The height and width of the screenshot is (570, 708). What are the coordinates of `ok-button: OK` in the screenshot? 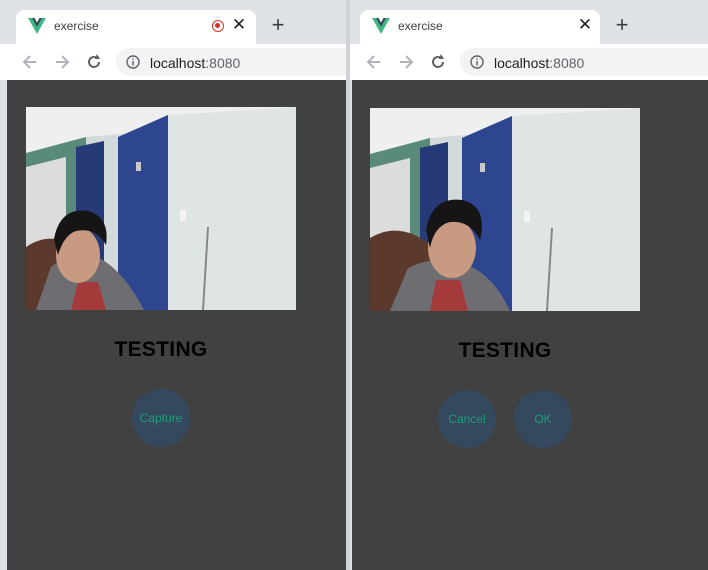 It's located at (543, 419).